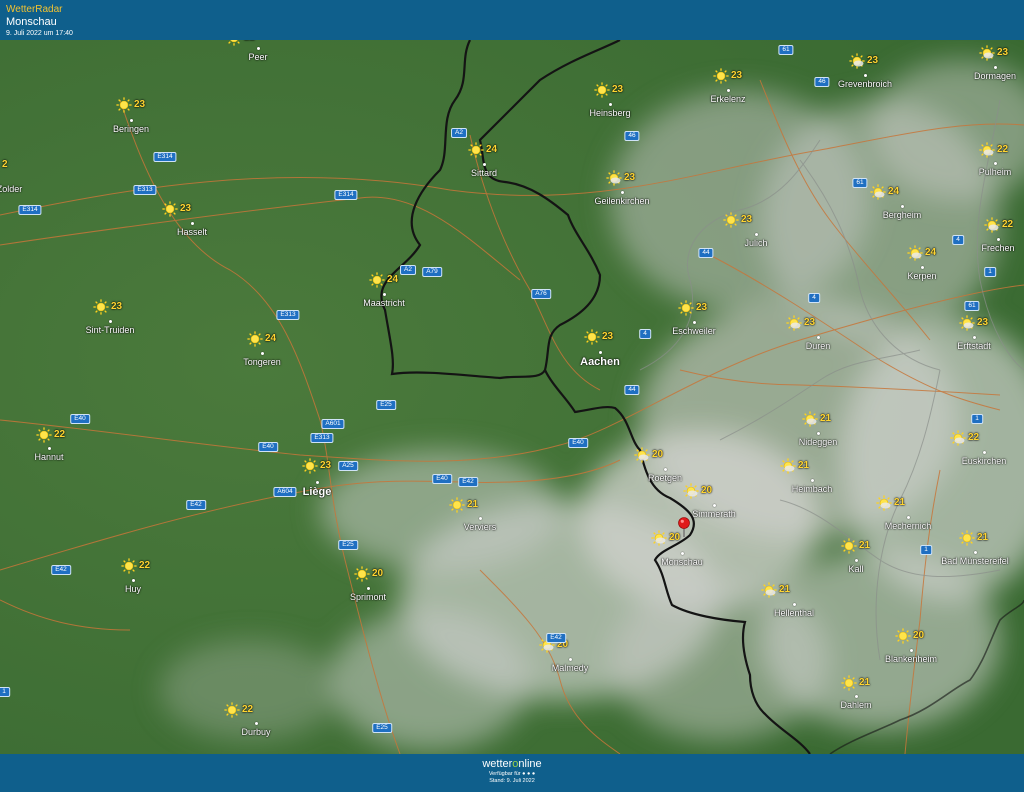 The width and height of the screenshot is (1024, 792). Describe the element at coordinates (31, 22) in the screenshot. I see `location-name: Monschau` at that location.